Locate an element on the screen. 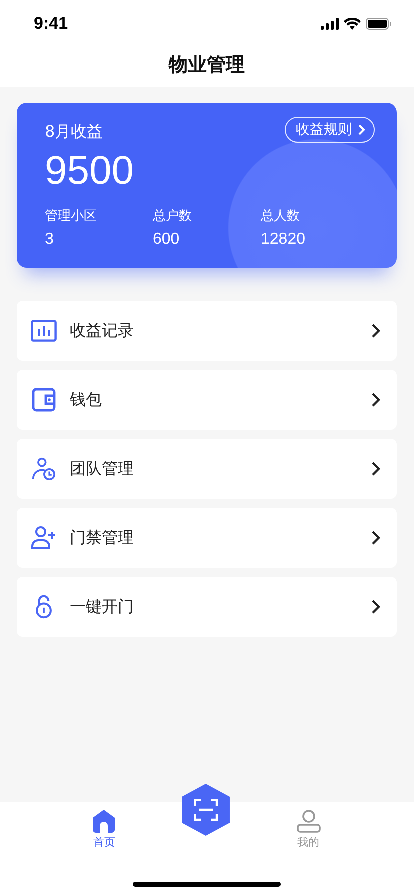  menu-label: 一键开门 is located at coordinates (102, 607).